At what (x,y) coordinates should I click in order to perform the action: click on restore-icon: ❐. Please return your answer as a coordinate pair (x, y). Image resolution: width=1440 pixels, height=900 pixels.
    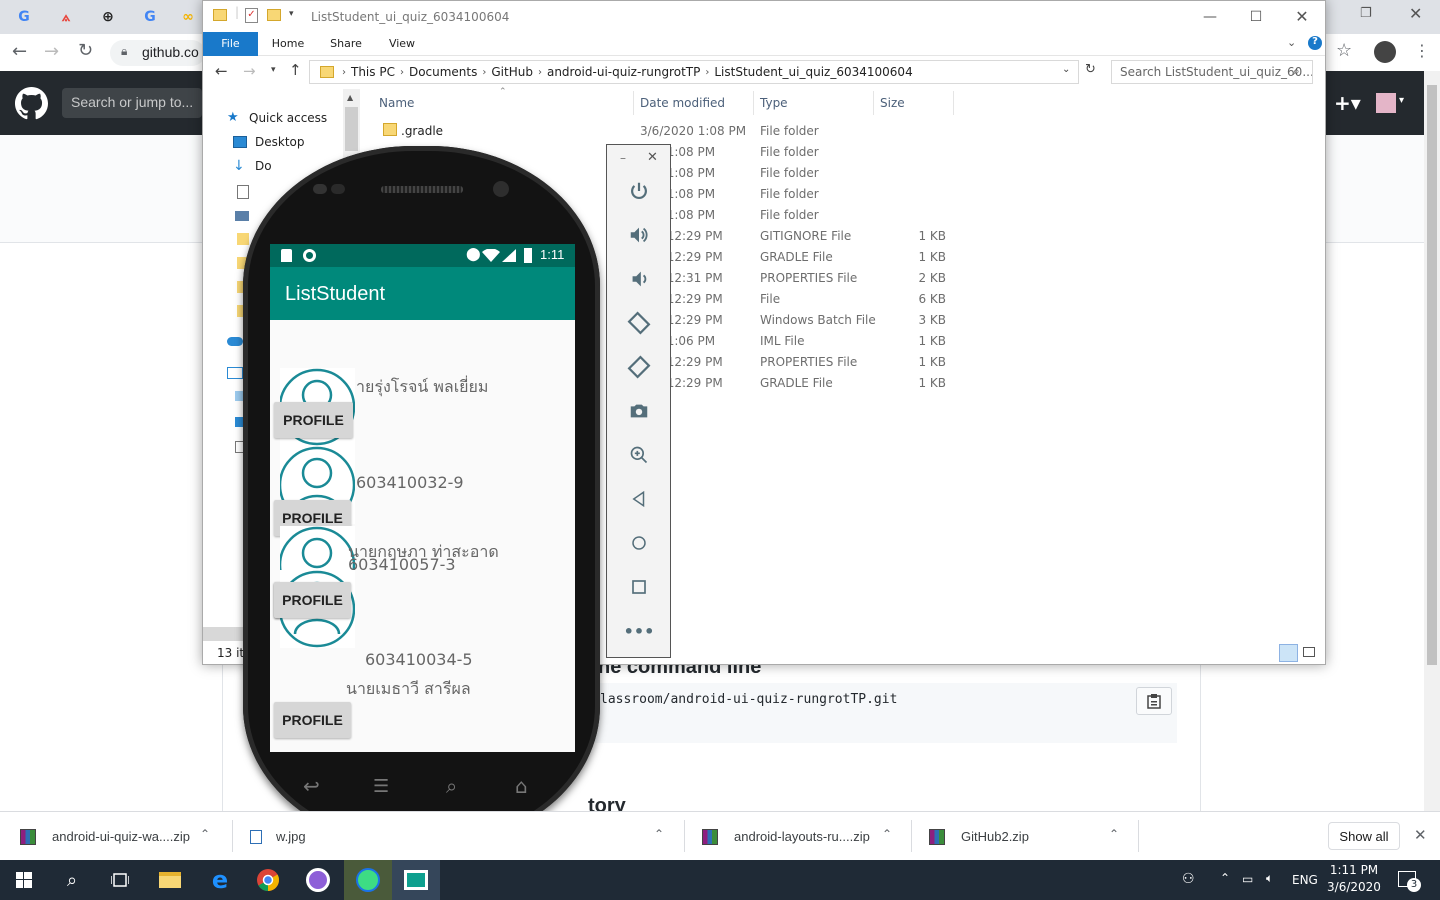
    Looking at the image, I should click on (1366, 13).